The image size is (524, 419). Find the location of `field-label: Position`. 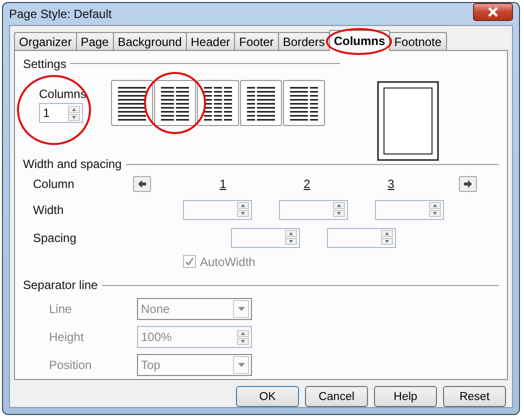

field-label: Position is located at coordinates (71, 365).